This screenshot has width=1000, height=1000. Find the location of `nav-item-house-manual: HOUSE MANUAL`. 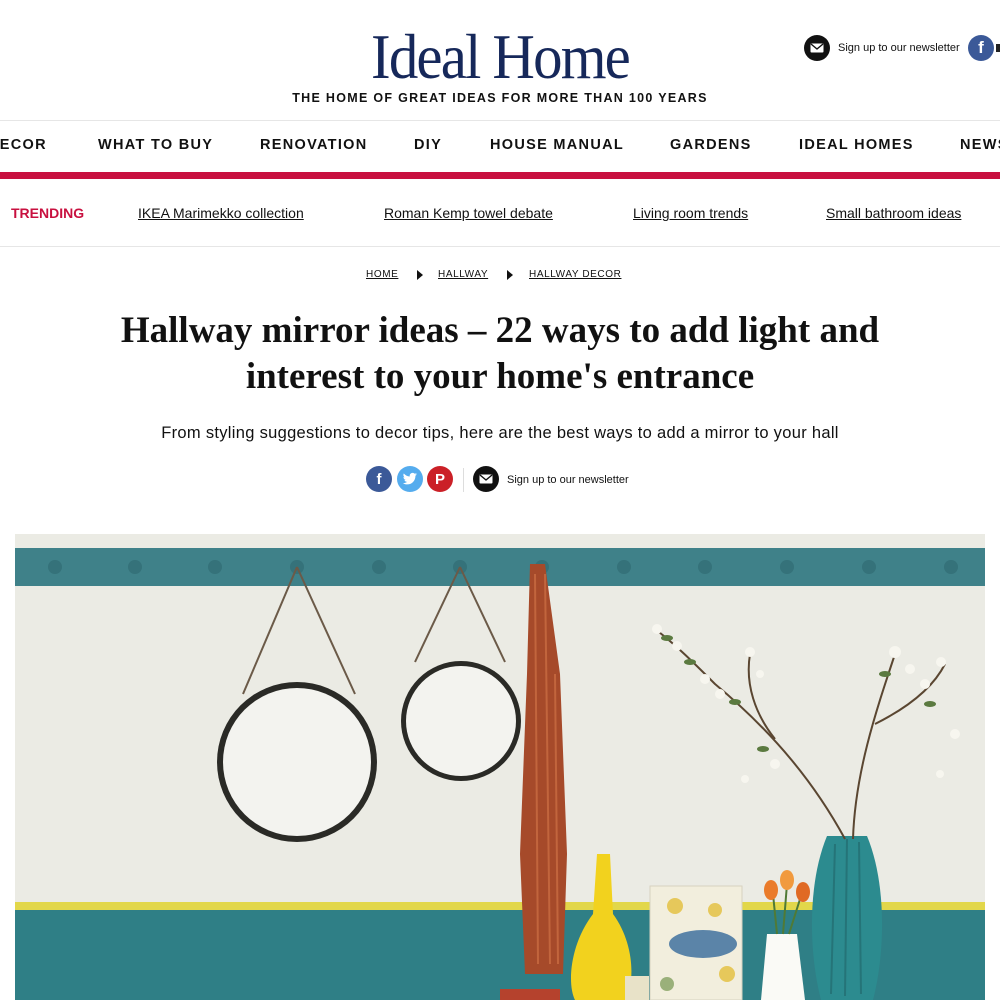

nav-item-house-manual: HOUSE MANUAL is located at coordinates (557, 147).